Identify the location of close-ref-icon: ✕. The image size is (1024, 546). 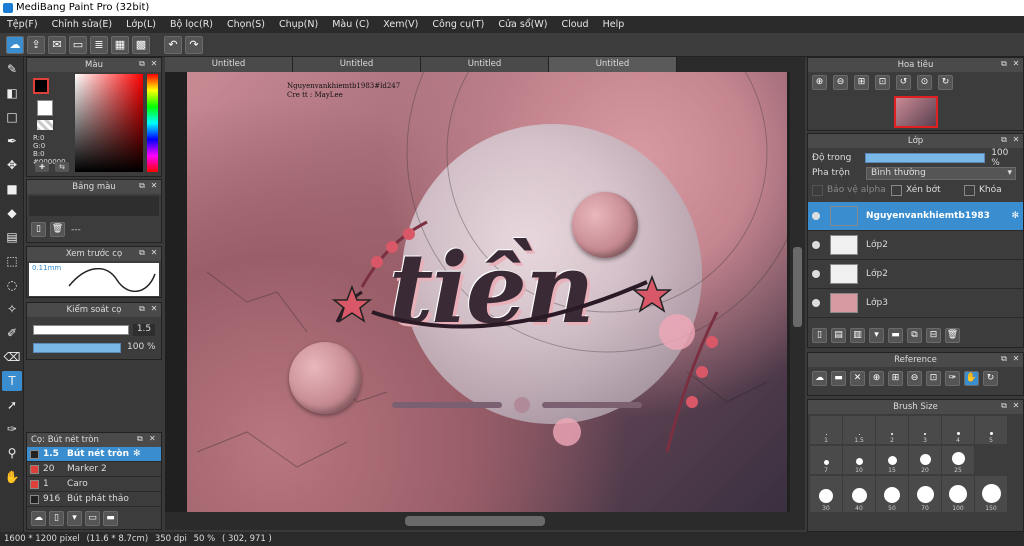
(857, 378).